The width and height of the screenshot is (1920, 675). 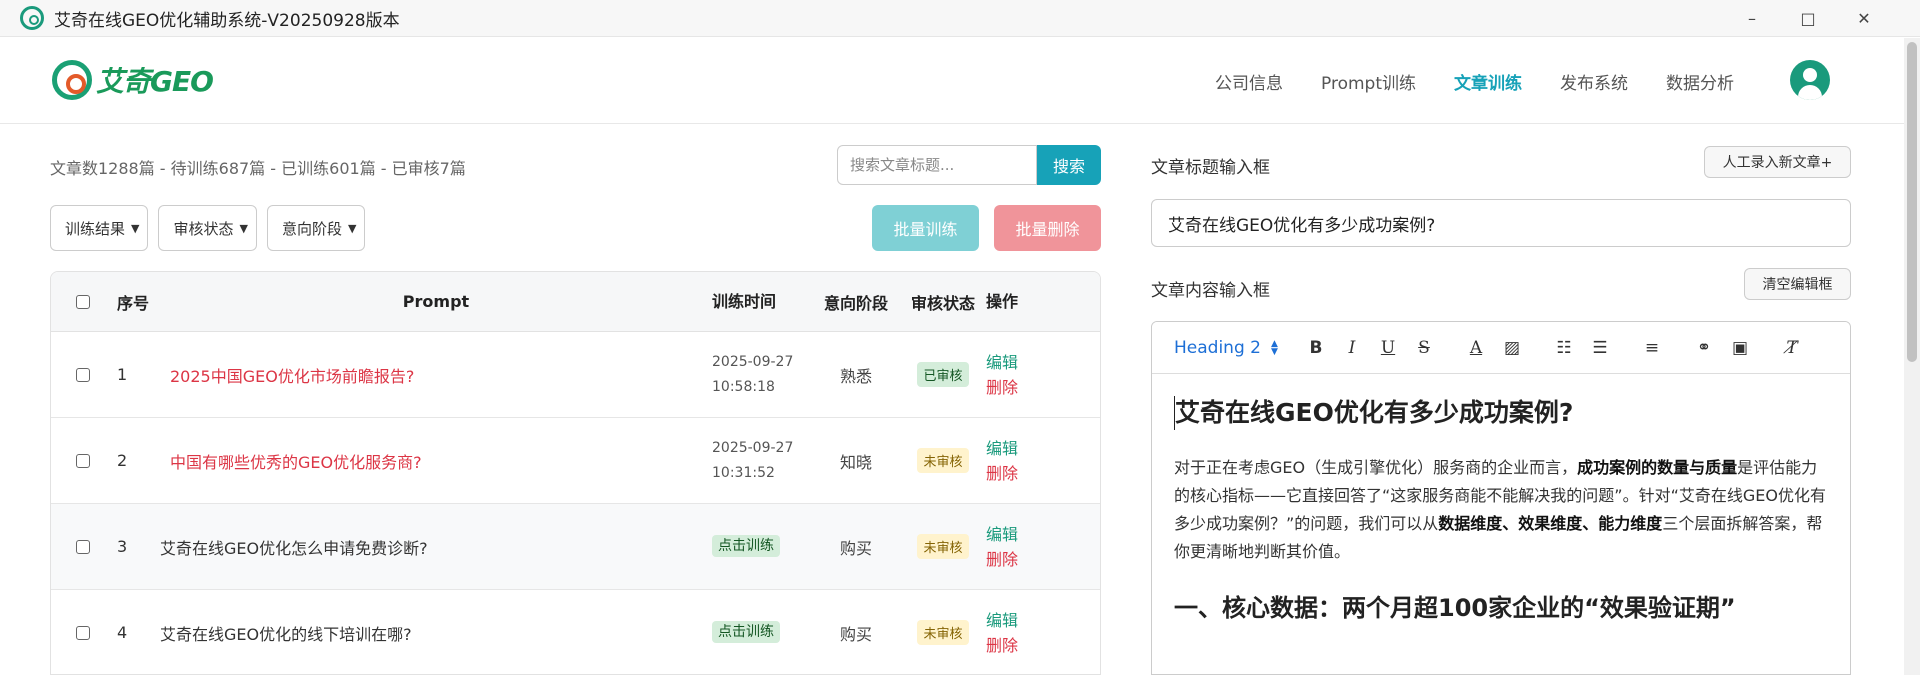 I want to click on strike-icon: S, so click(x=1424, y=348).